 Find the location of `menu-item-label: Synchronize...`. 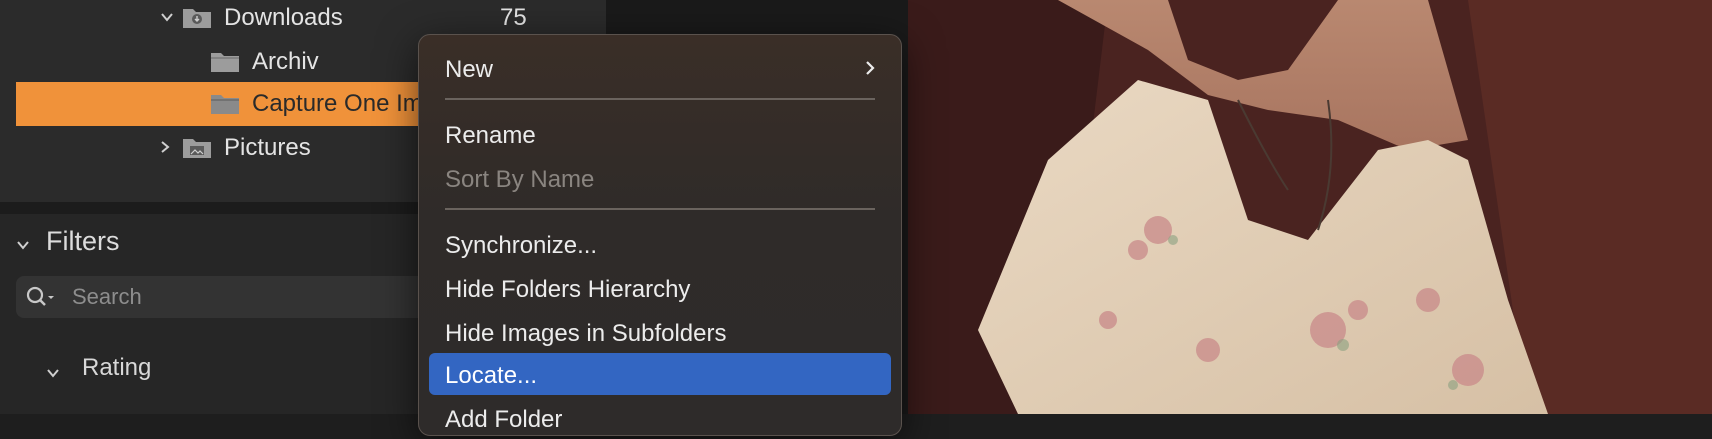

menu-item-label: Synchronize... is located at coordinates (521, 245).